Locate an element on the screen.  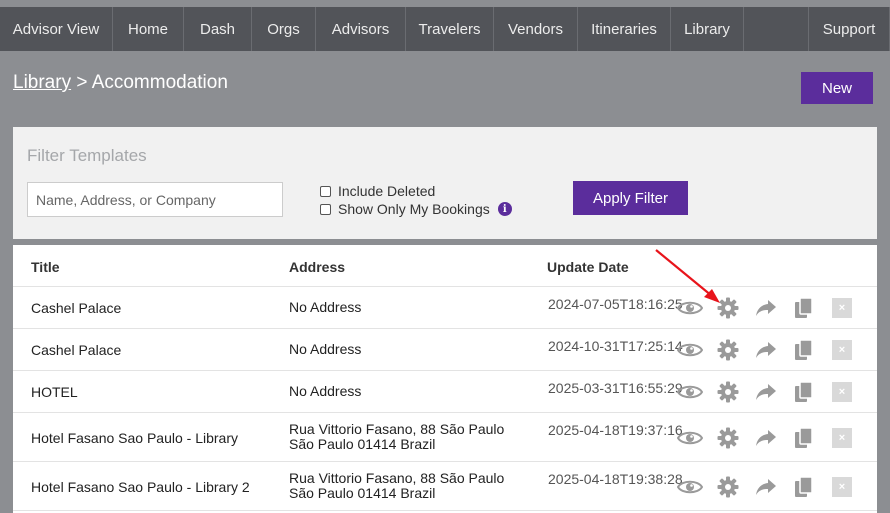
row-update-date: 2025-03-31T16:55:29 is located at coordinates (615, 388).